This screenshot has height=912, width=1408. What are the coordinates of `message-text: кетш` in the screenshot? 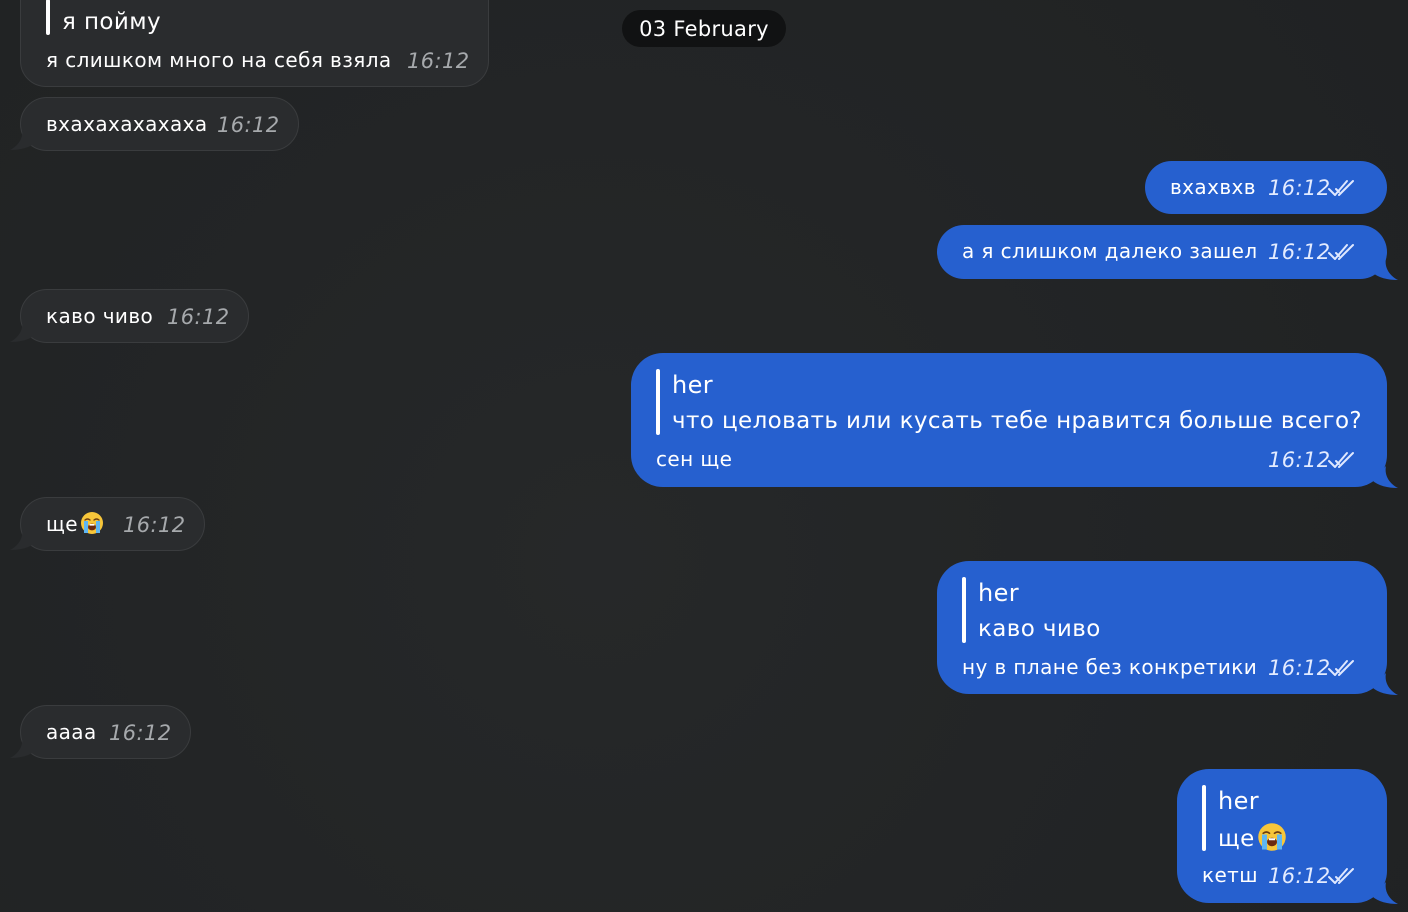 It's located at (1230, 875).